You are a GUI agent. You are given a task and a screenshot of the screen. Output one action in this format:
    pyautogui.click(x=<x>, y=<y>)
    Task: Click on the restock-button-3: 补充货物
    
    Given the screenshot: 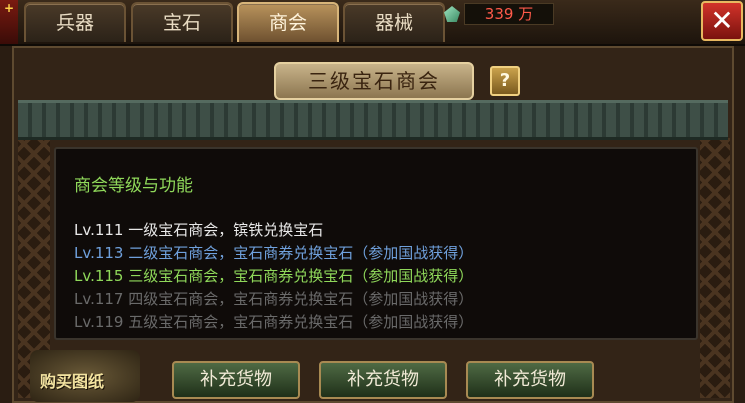 What is the action you would take?
    pyautogui.click(x=530, y=380)
    